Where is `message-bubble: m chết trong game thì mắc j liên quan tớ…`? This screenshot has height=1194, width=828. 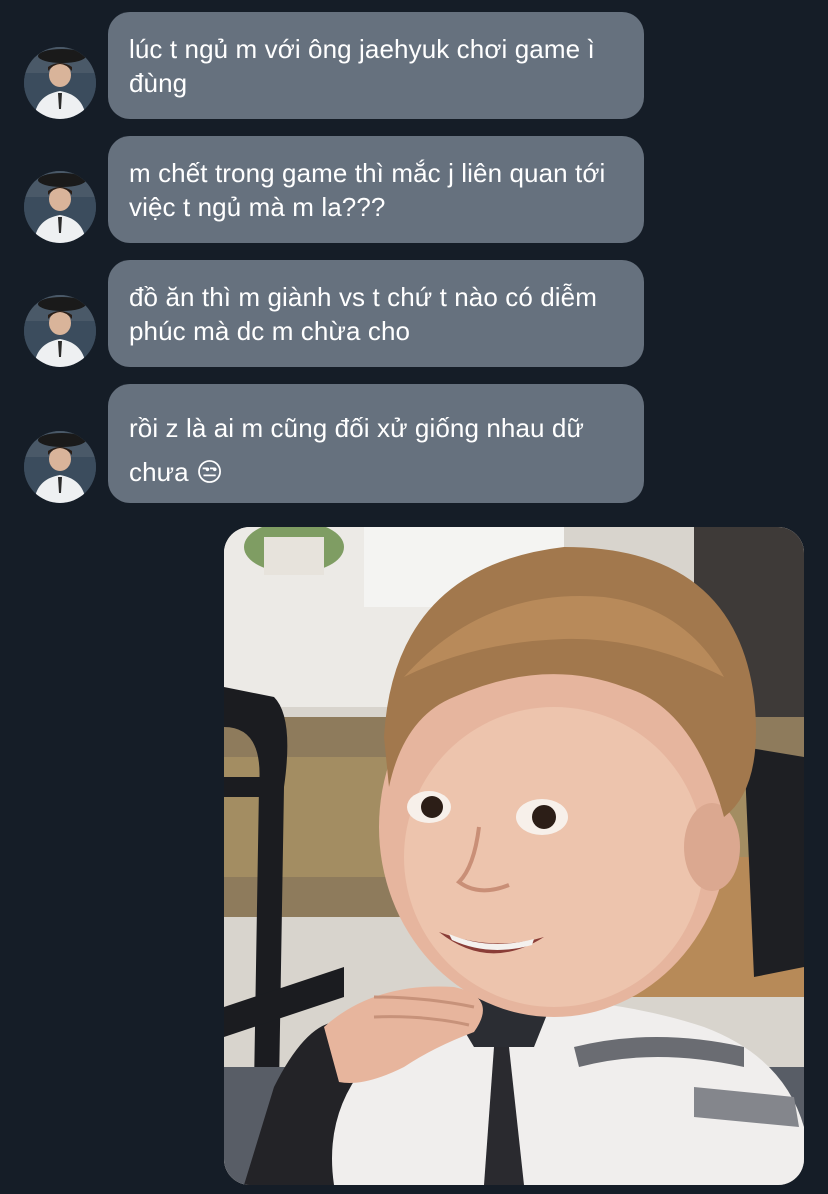
message-bubble: m chết trong game thì mắc j liên quan tớ… is located at coordinates (376, 189).